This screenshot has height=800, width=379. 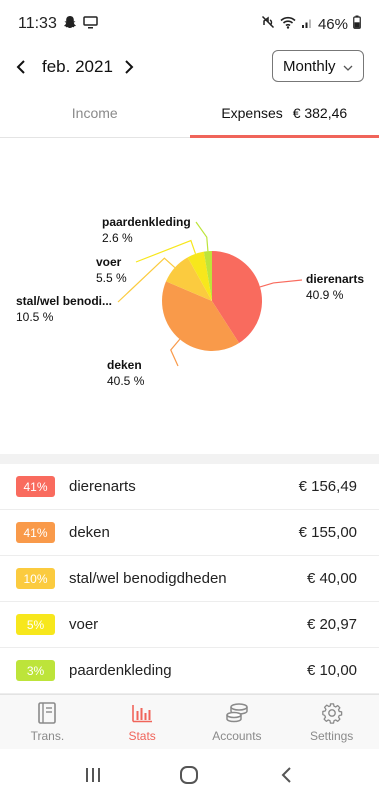 What do you see at coordinates (331, 578) in the screenshot?
I see `category-amount: € 40,00` at bounding box center [331, 578].